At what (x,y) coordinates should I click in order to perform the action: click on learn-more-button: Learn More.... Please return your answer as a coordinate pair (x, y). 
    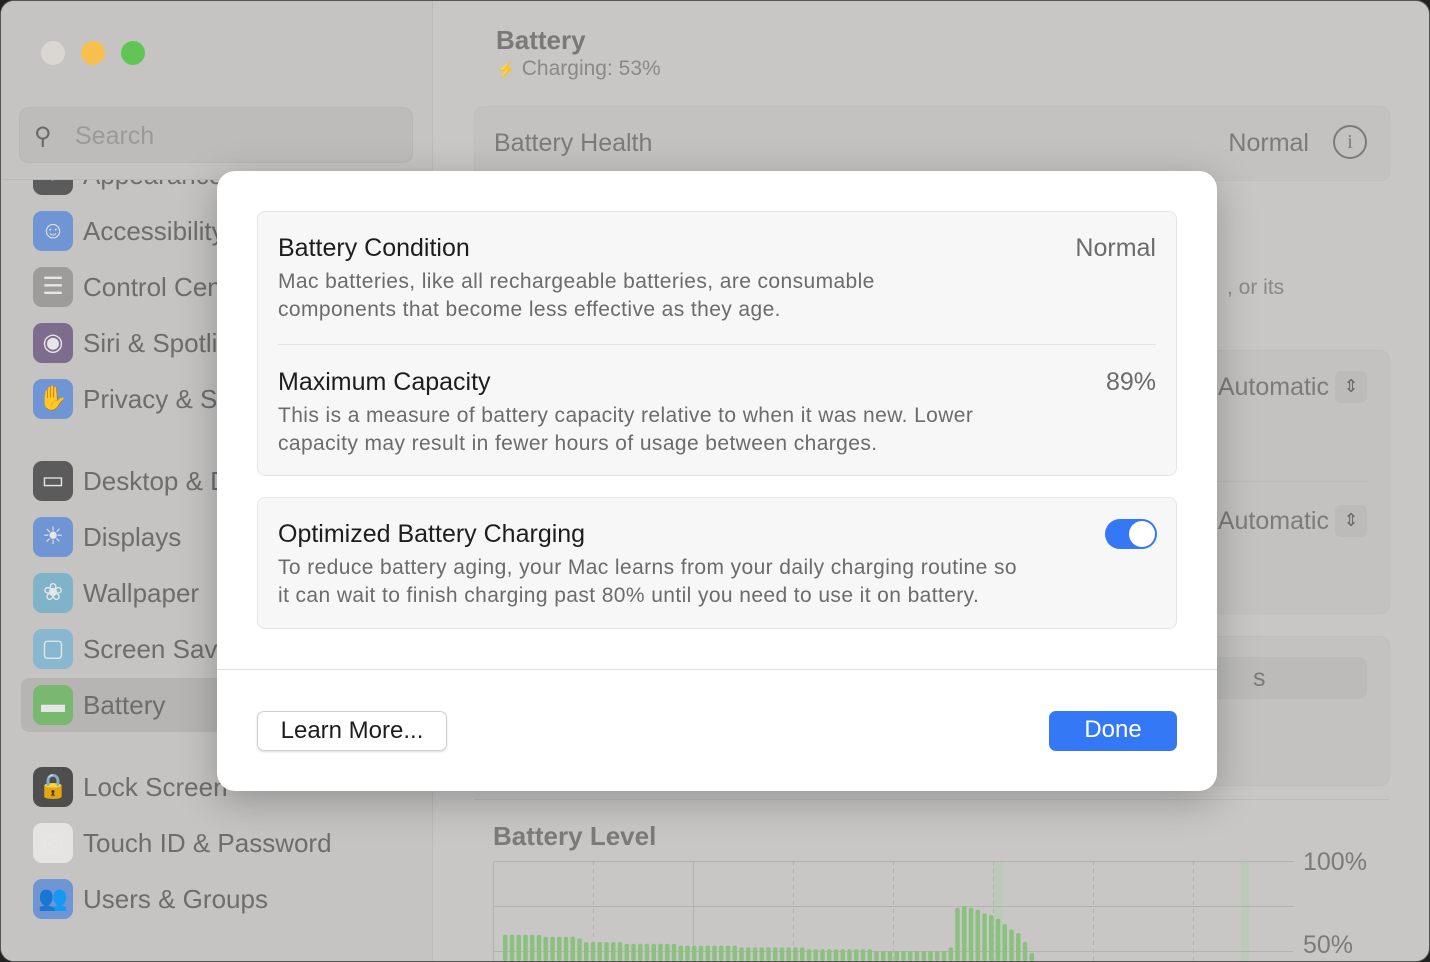
    Looking at the image, I should click on (352, 731).